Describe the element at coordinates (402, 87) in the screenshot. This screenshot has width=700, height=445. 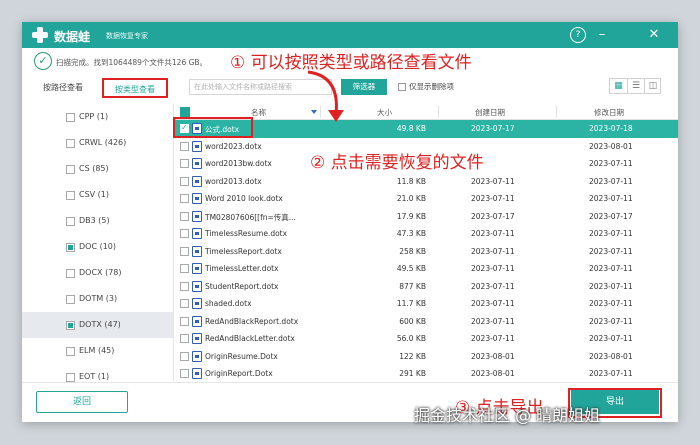
I see `checkbox-icon` at that location.